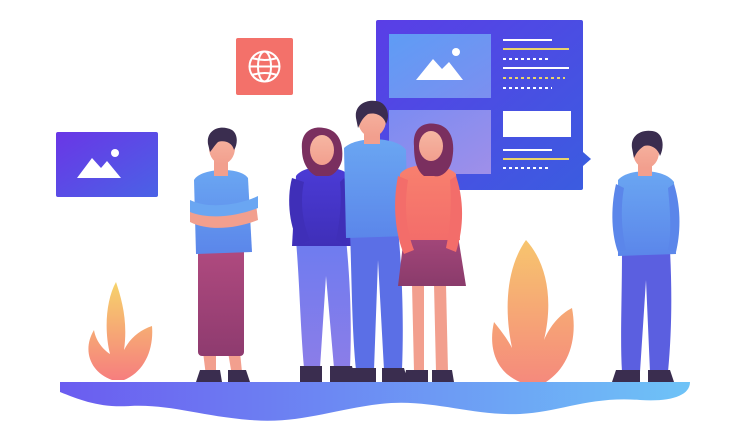  Describe the element at coordinates (224, 254) in the screenshot. I see `person-arms-crossed` at that location.